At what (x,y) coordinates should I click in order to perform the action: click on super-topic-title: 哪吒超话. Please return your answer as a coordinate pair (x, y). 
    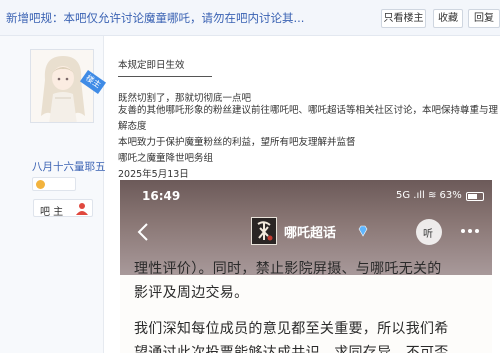
    Looking at the image, I should click on (310, 233).